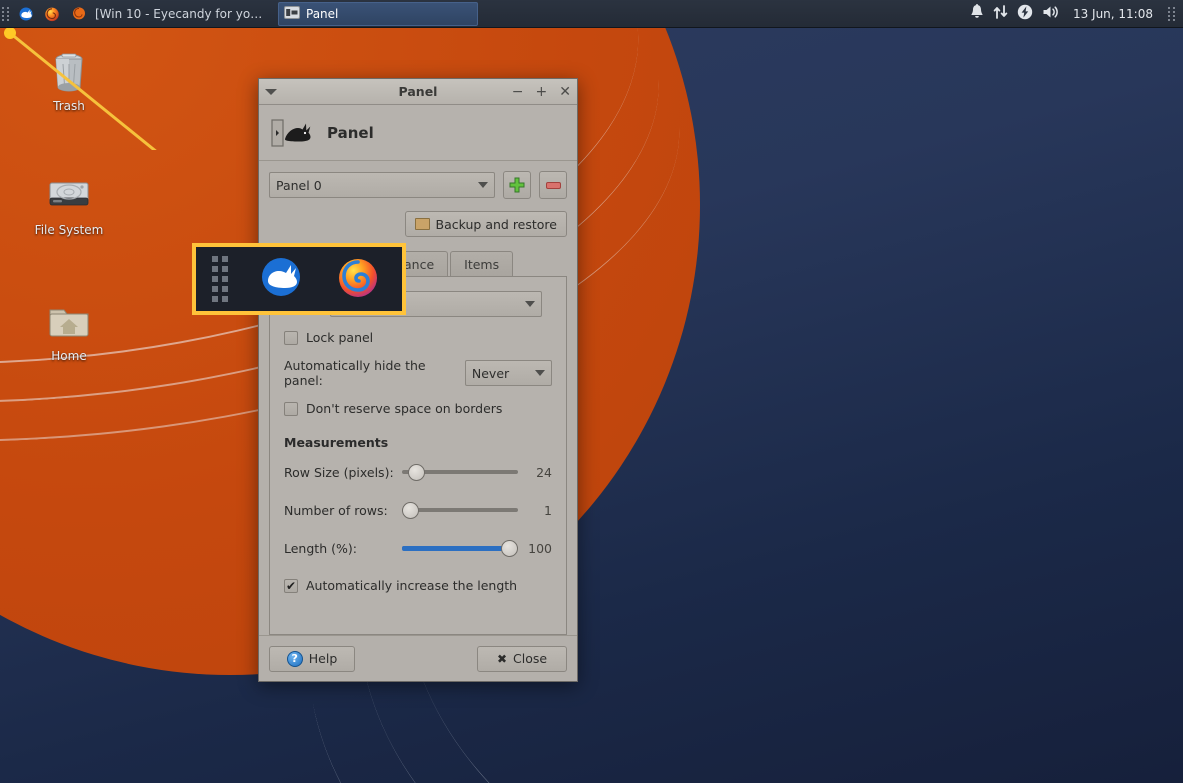  What do you see at coordinates (281, 279) in the screenshot?
I see `xfce-mouse-icon` at bounding box center [281, 279].